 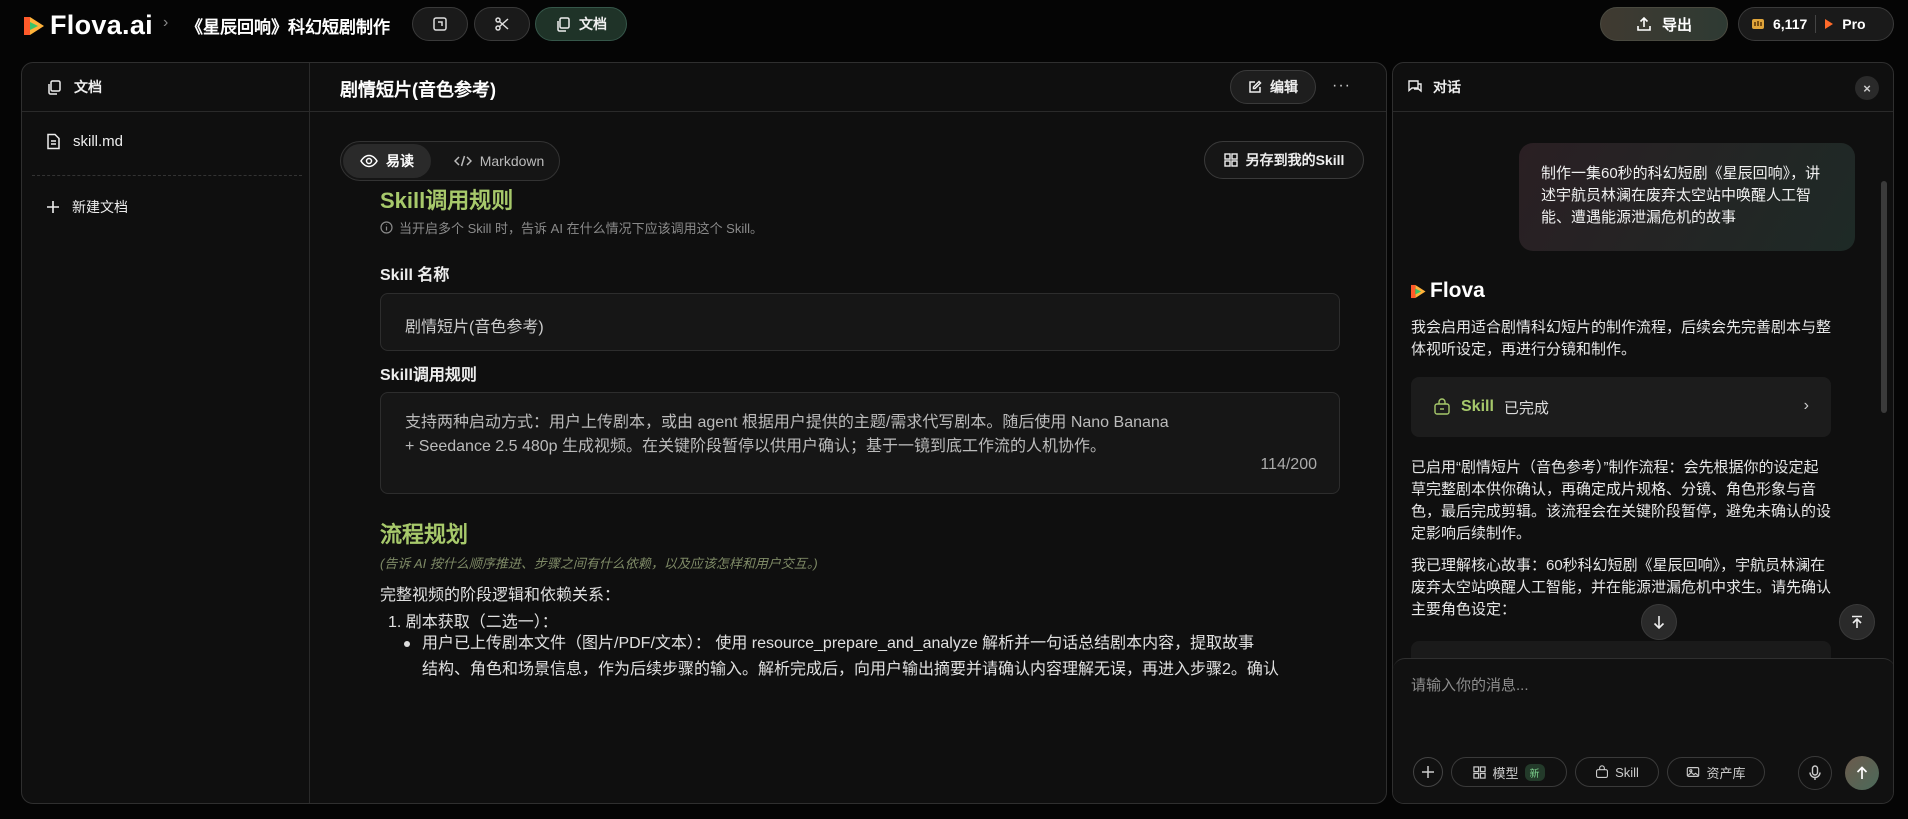 I want to click on message-composer: 模型 新 Skill 资产库, so click(x=1643, y=730).